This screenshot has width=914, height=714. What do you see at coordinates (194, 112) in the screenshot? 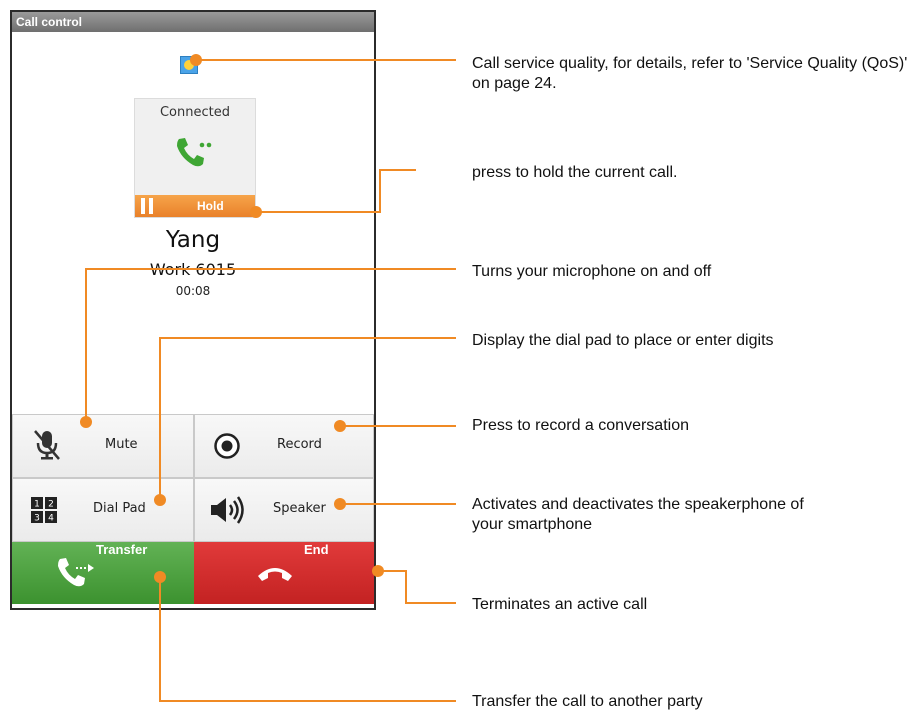
I see `call-status: Connected` at bounding box center [194, 112].